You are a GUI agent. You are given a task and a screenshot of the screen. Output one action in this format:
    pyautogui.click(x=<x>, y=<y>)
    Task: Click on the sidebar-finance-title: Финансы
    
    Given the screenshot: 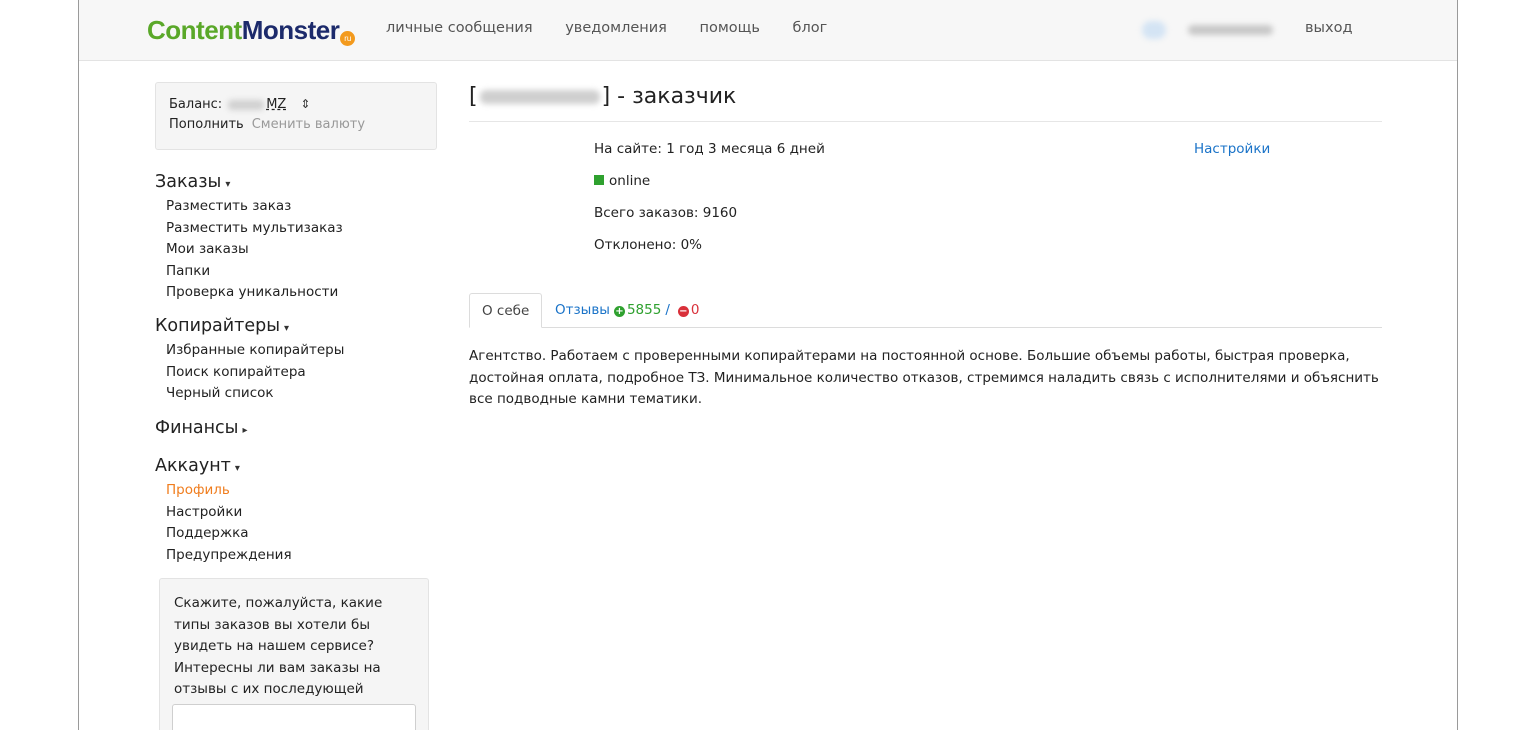 What is the action you would take?
    pyautogui.click(x=197, y=428)
    